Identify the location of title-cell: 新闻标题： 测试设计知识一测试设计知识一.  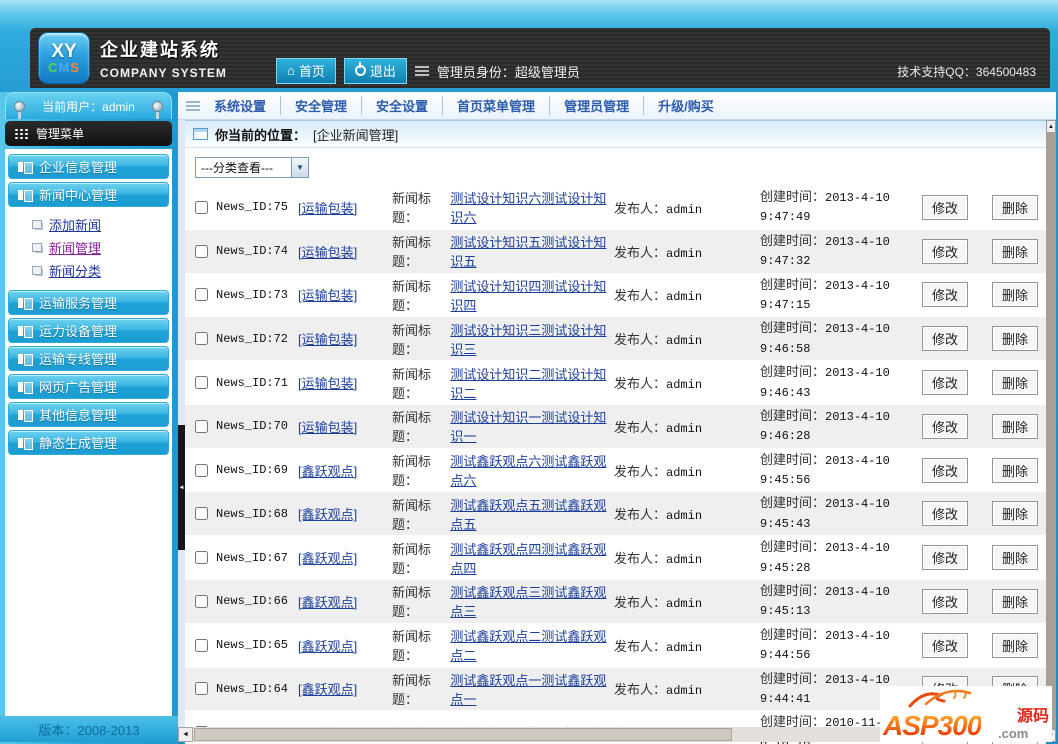
(503, 426).